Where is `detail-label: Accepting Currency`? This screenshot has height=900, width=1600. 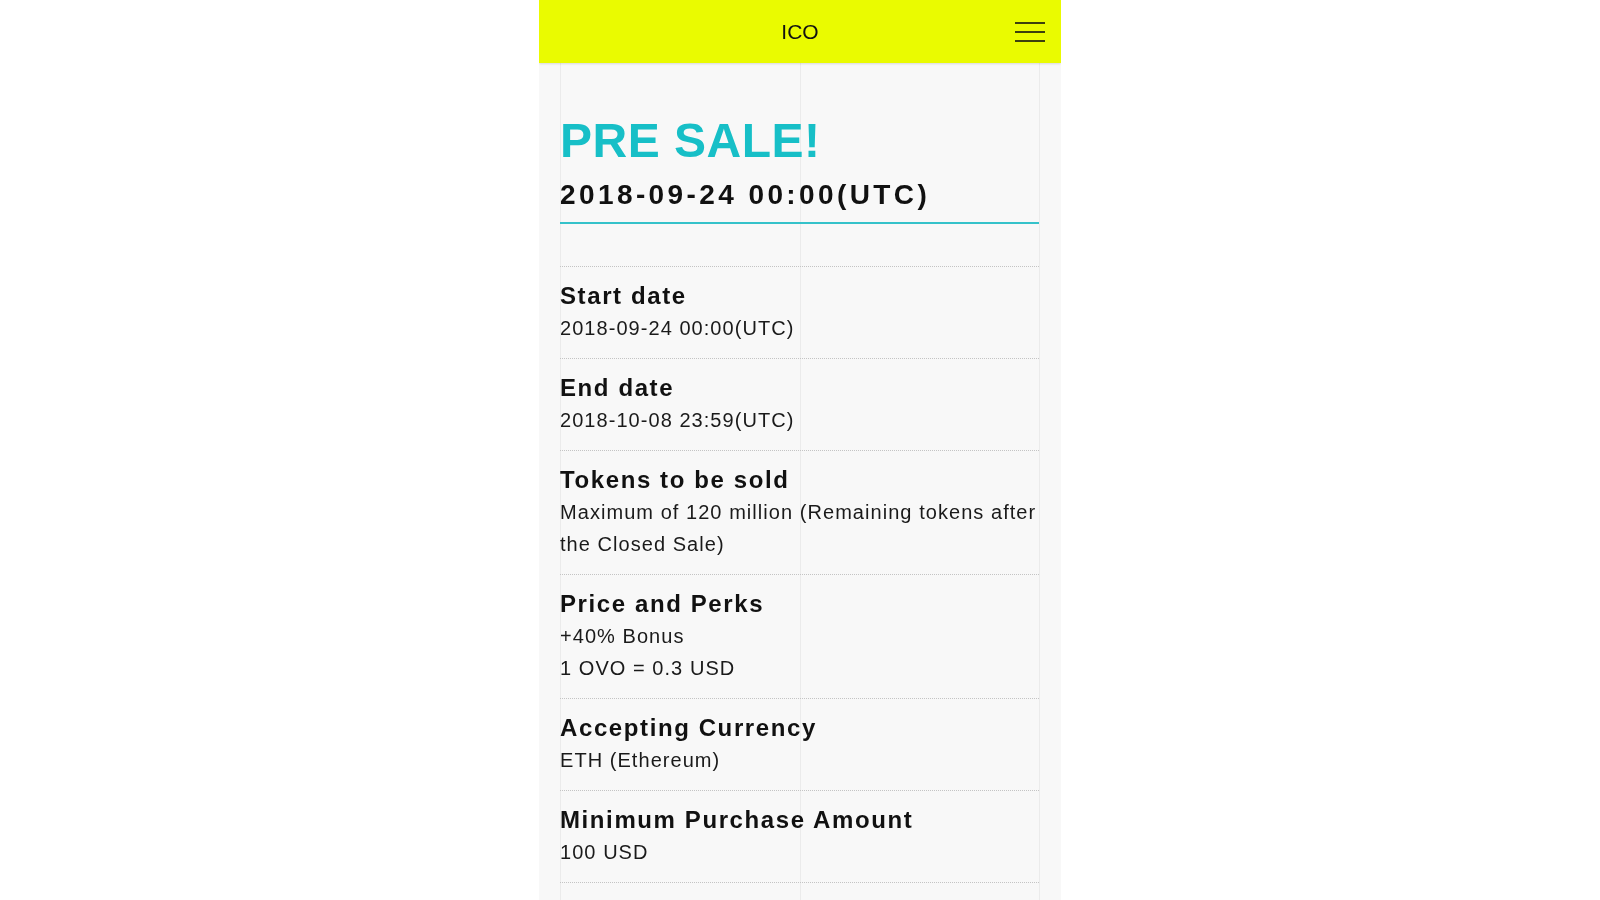
detail-label: Accepting Currency is located at coordinates (688, 728).